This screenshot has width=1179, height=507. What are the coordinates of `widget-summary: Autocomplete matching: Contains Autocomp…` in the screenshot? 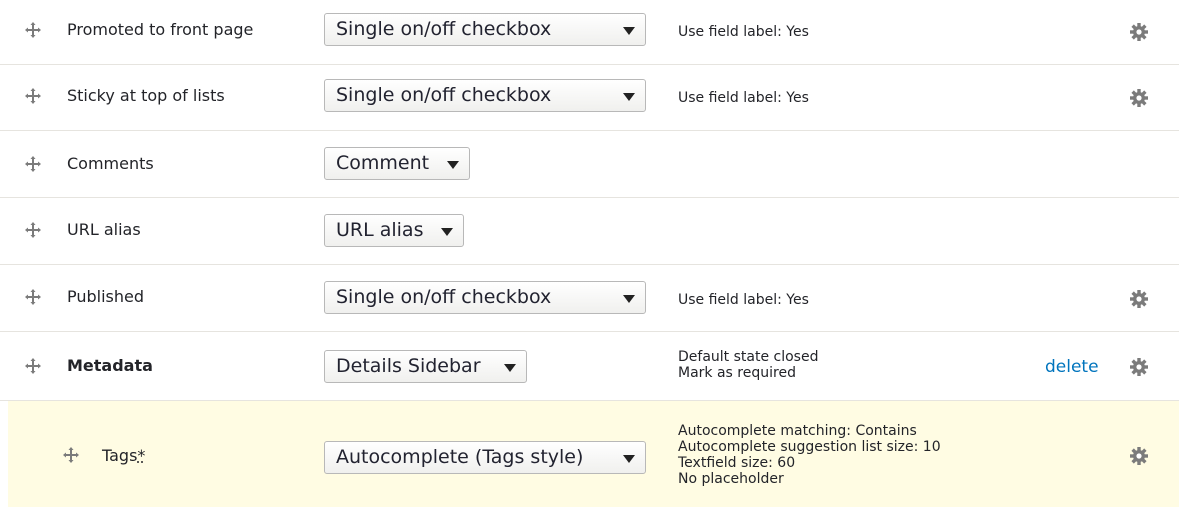 It's located at (809, 455).